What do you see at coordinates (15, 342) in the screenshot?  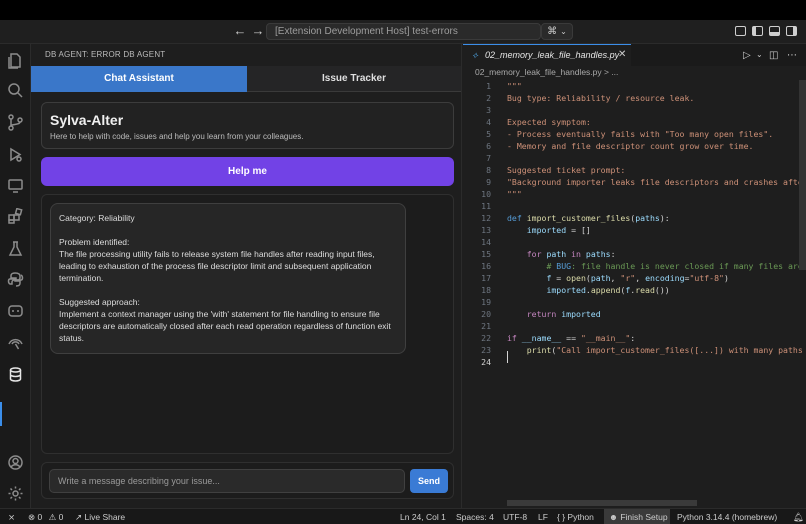 I see `remote-connection-icon` at bounding box center [15, 342].